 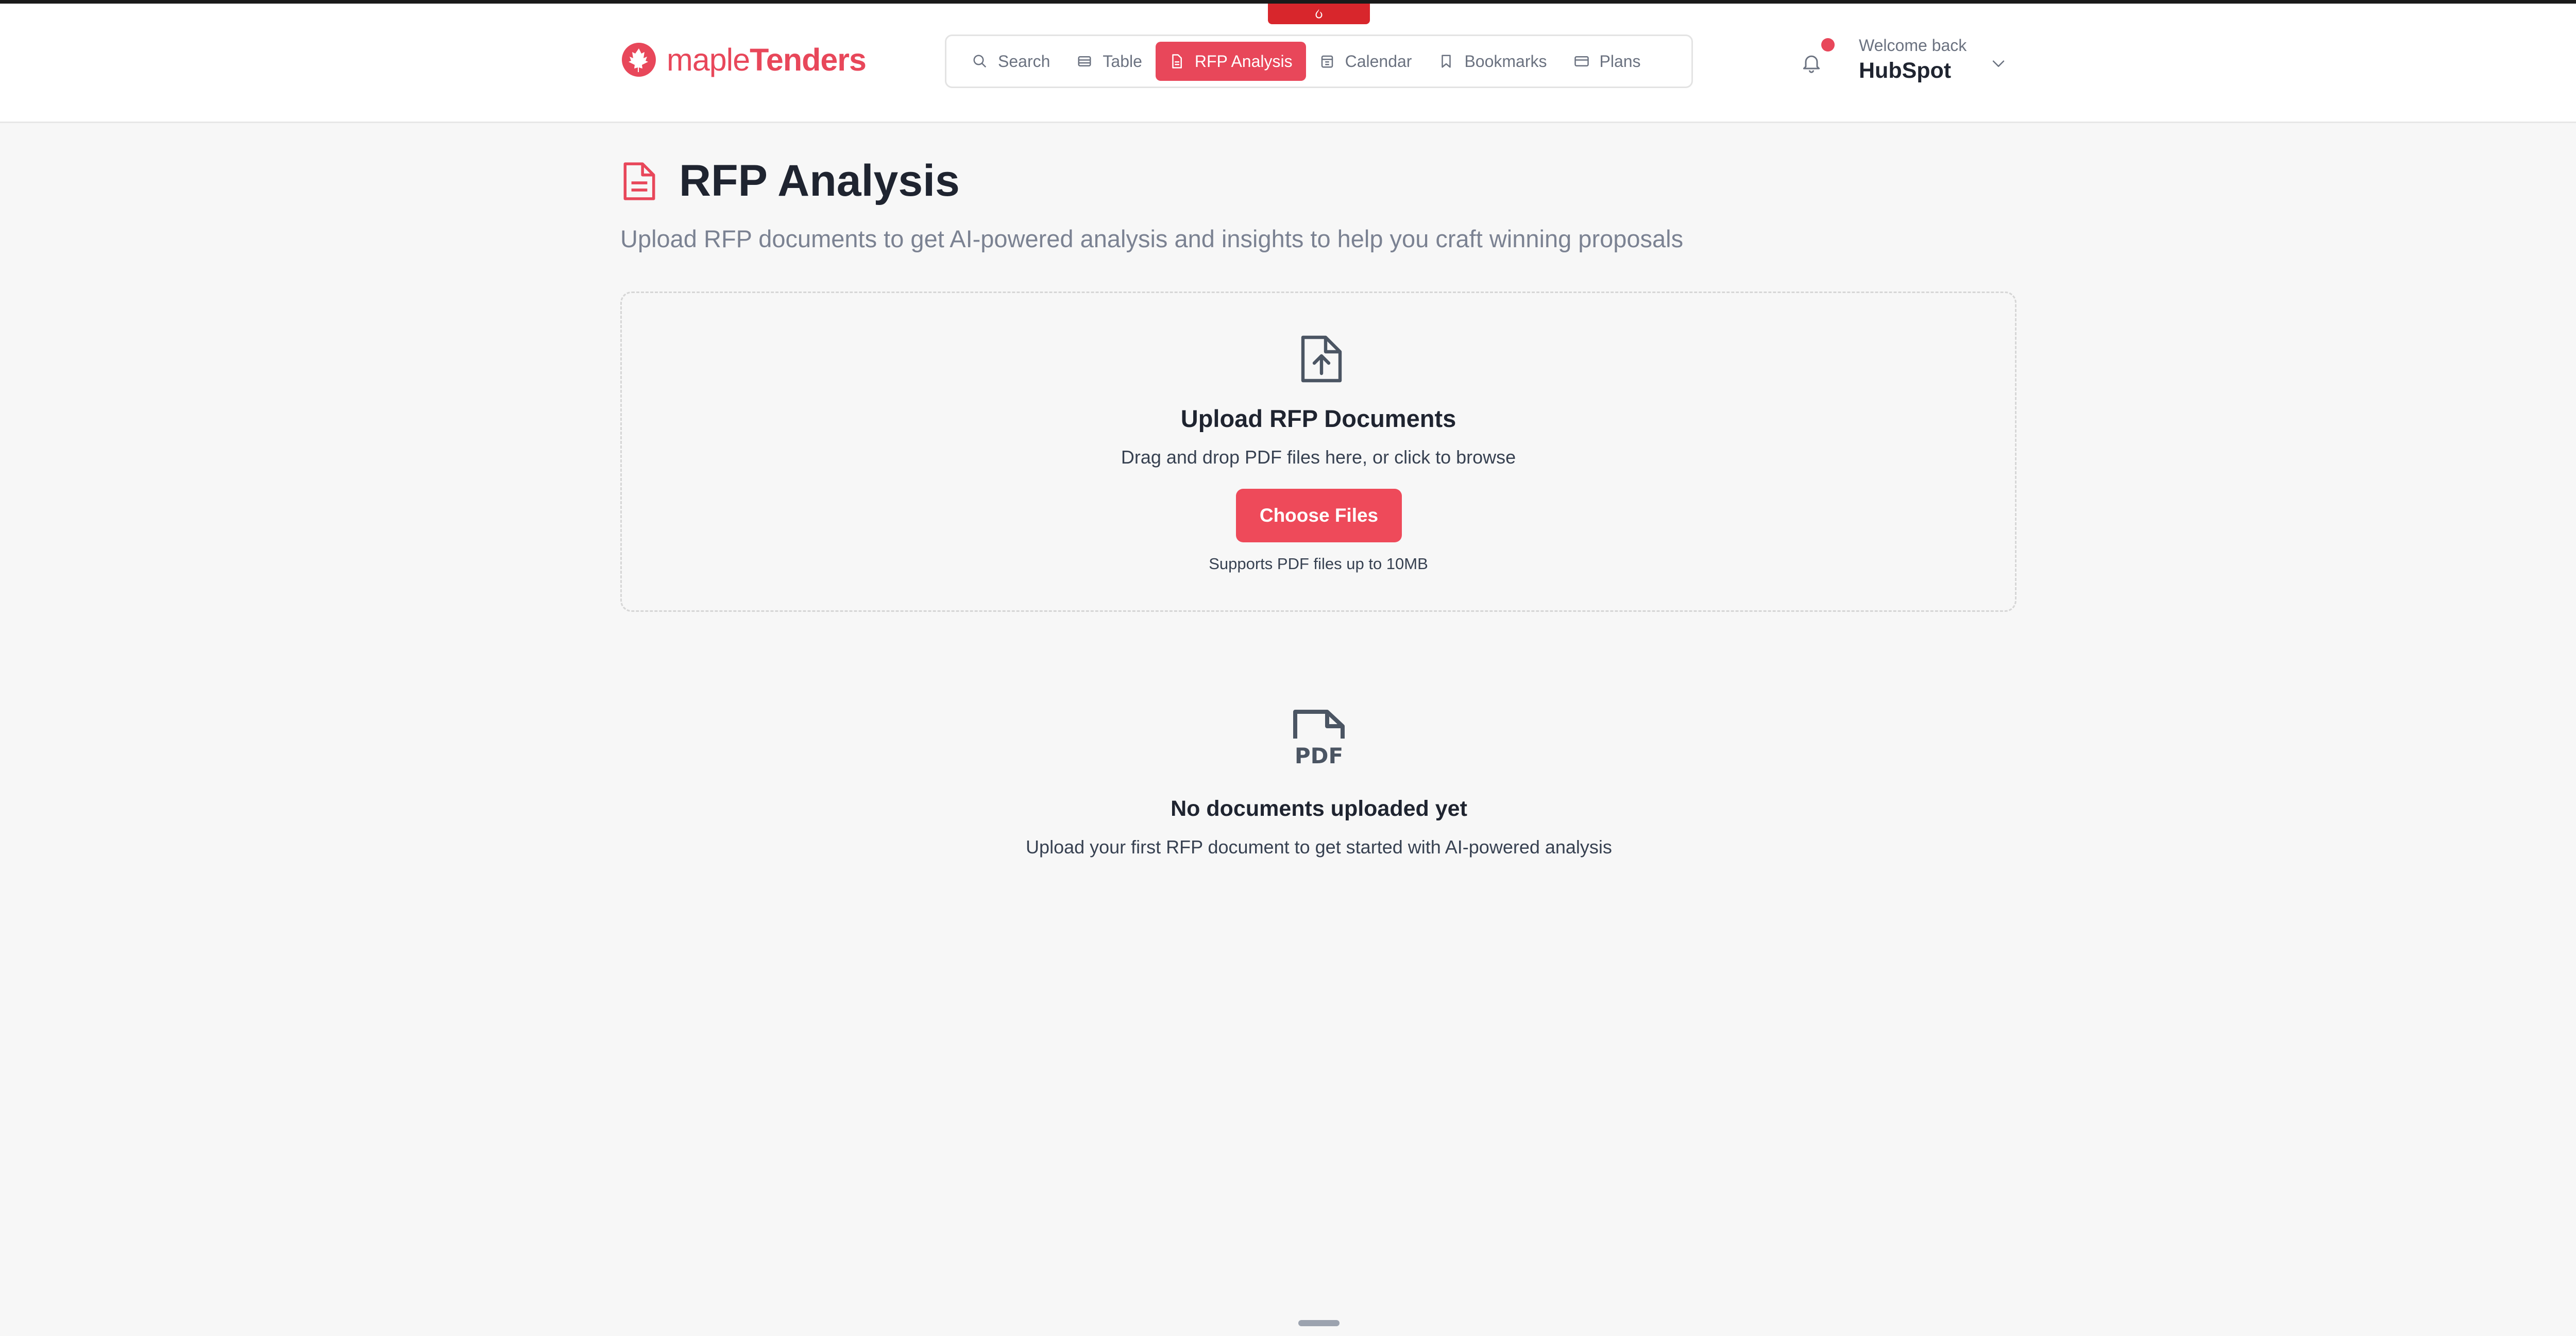 I want to click on brand-suffix: Tenders, so click(x=808, y=59).